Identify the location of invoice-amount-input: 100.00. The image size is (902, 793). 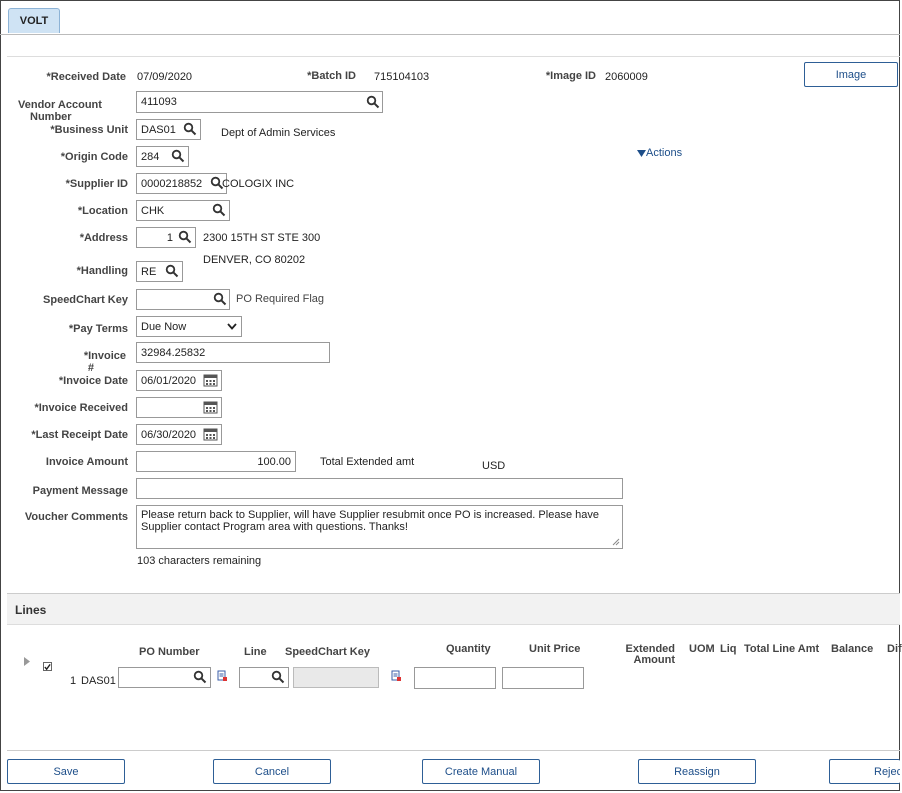
(216, 461).